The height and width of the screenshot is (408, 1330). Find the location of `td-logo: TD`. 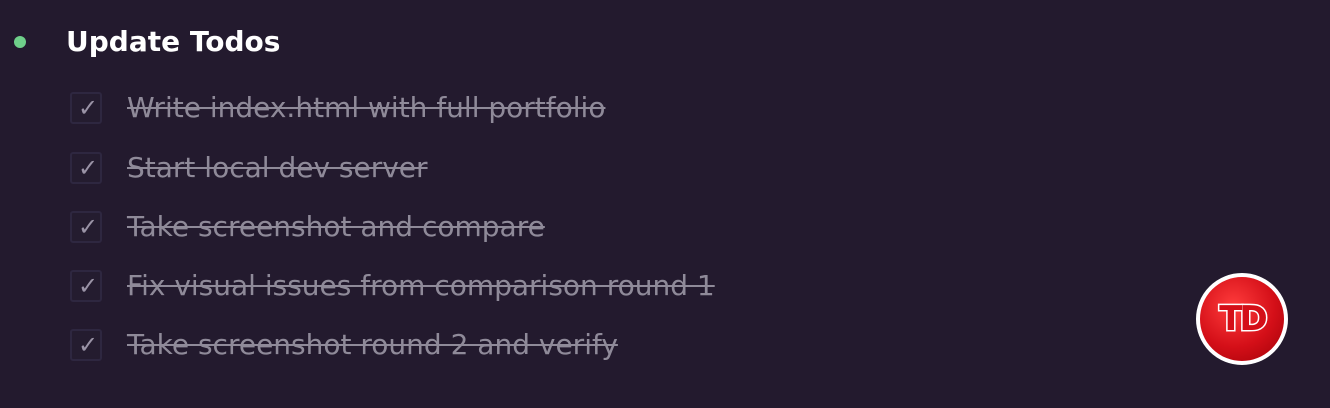

td-logo: TD is located at coordinates (1242, 319).